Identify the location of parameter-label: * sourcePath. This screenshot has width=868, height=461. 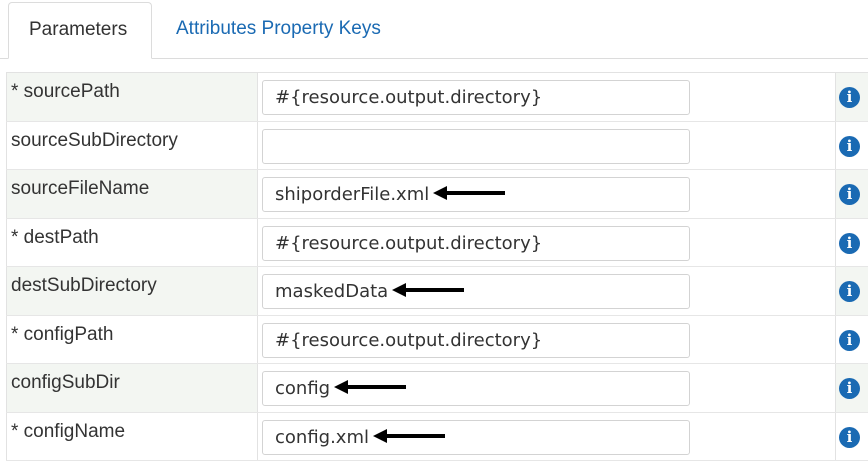
(132, 97).